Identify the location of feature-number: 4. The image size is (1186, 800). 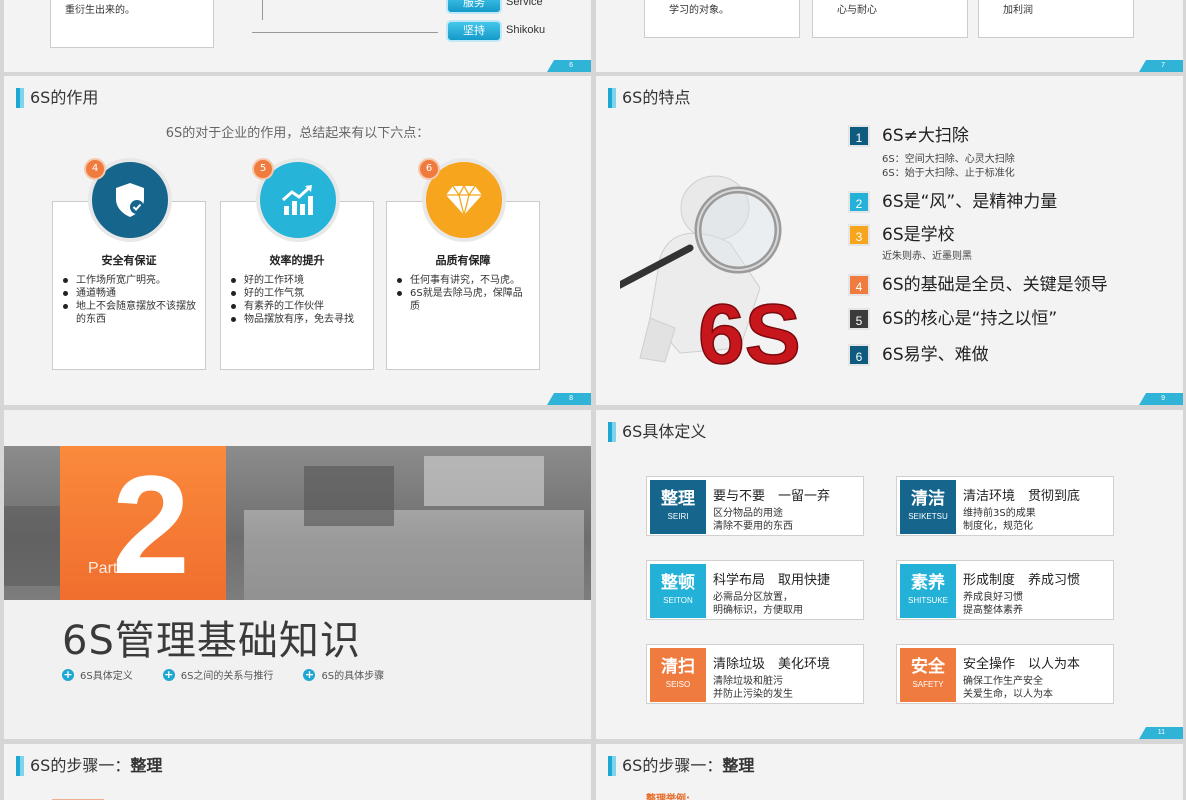
(859, 285).